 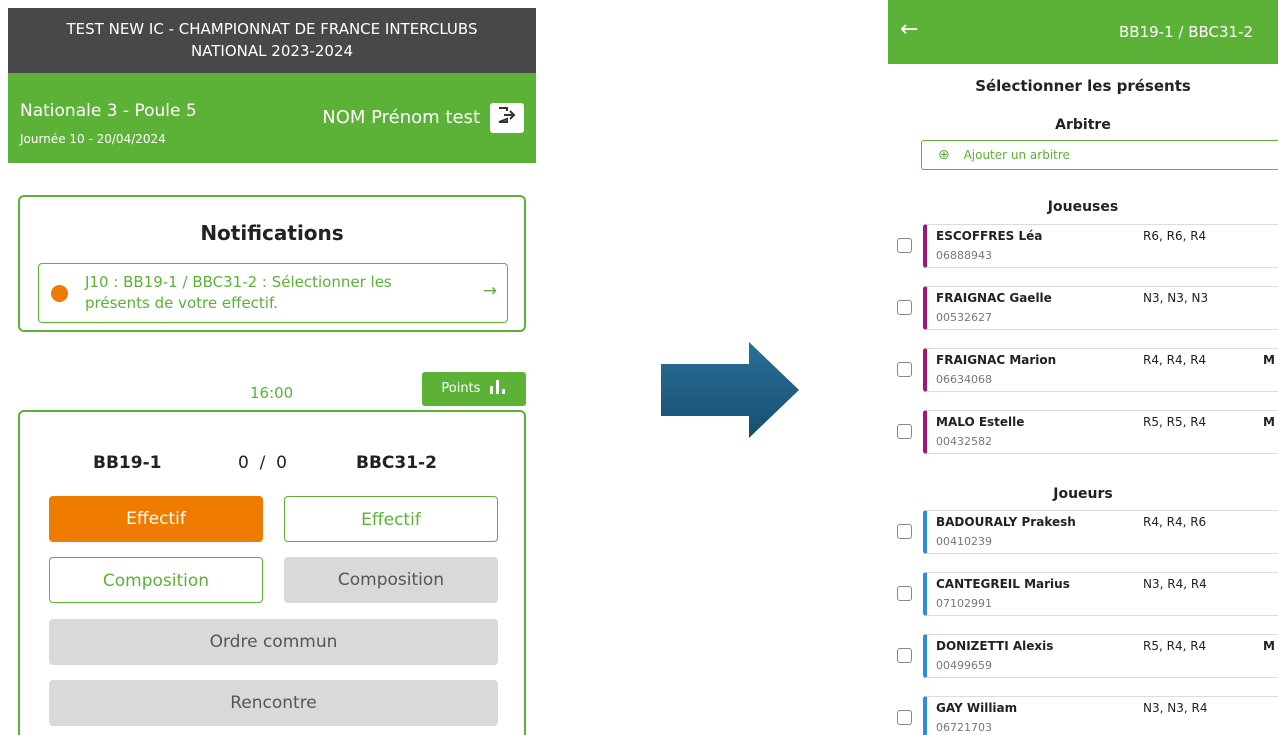 What do you see at coordinates (964, 317) in the screenshot?
I see `player-license: 00532627` at bounding box center [964, 317].